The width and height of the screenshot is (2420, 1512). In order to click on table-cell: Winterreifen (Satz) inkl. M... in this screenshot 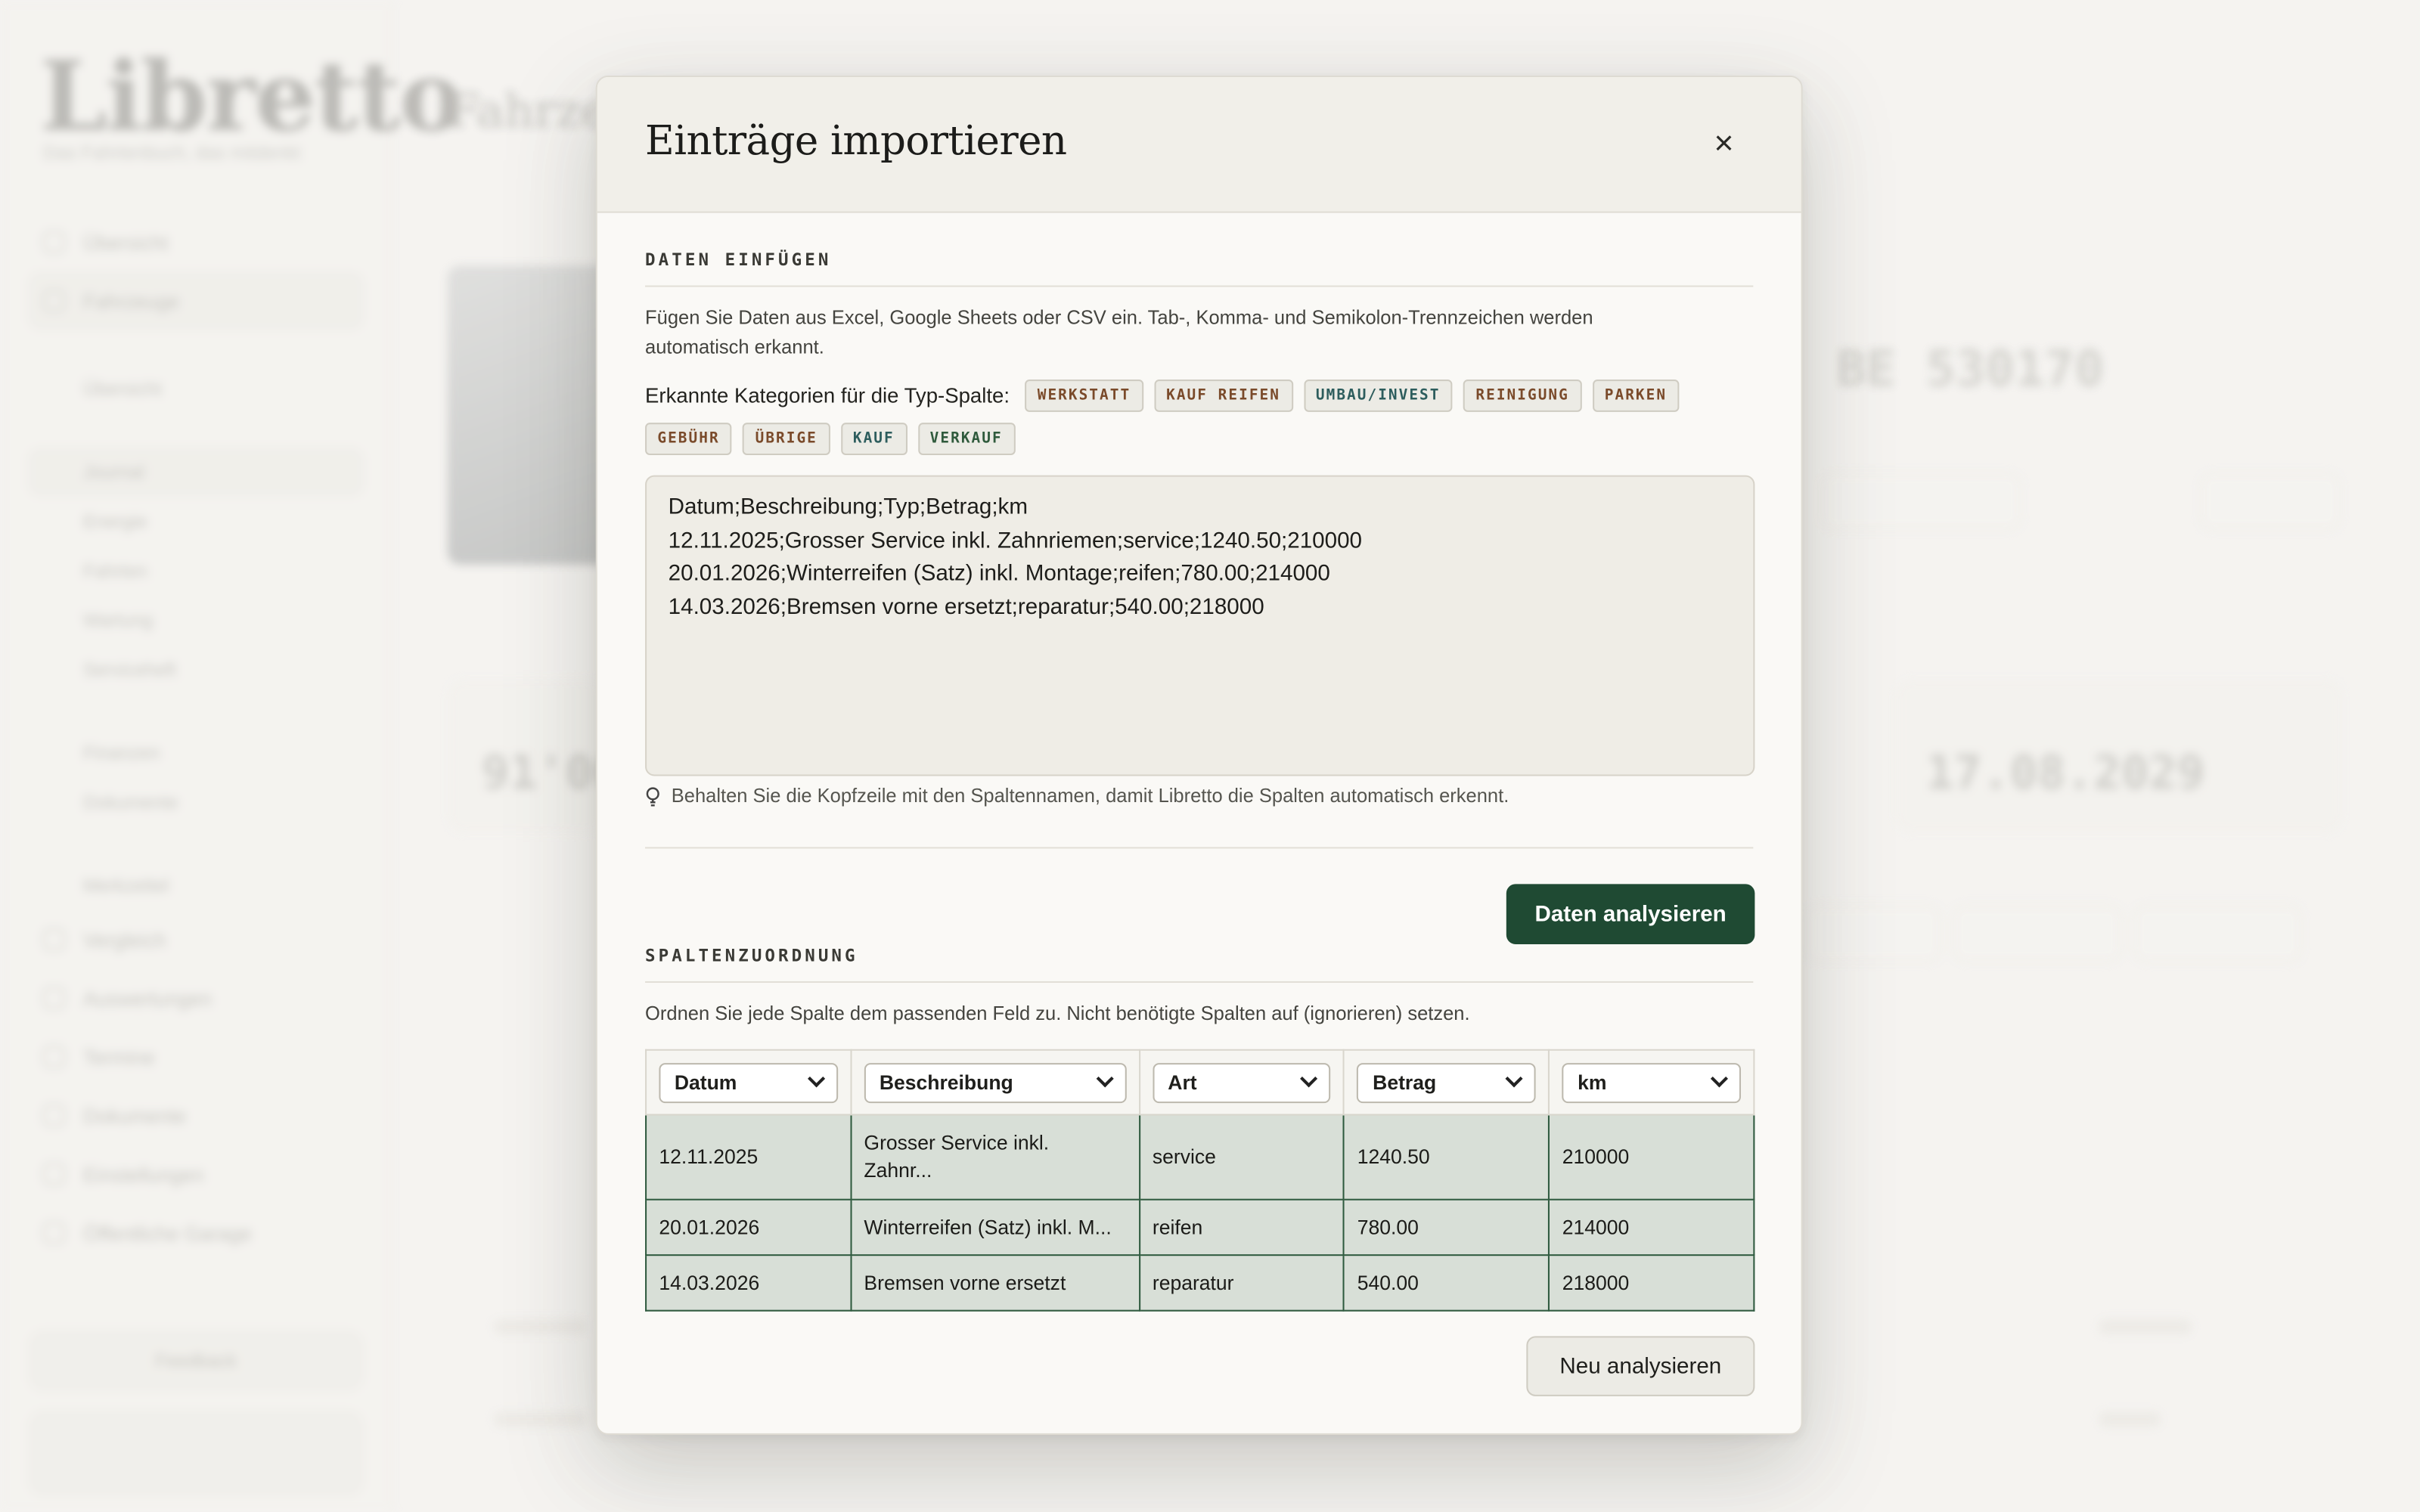, I will do `click(995, 1227)`.